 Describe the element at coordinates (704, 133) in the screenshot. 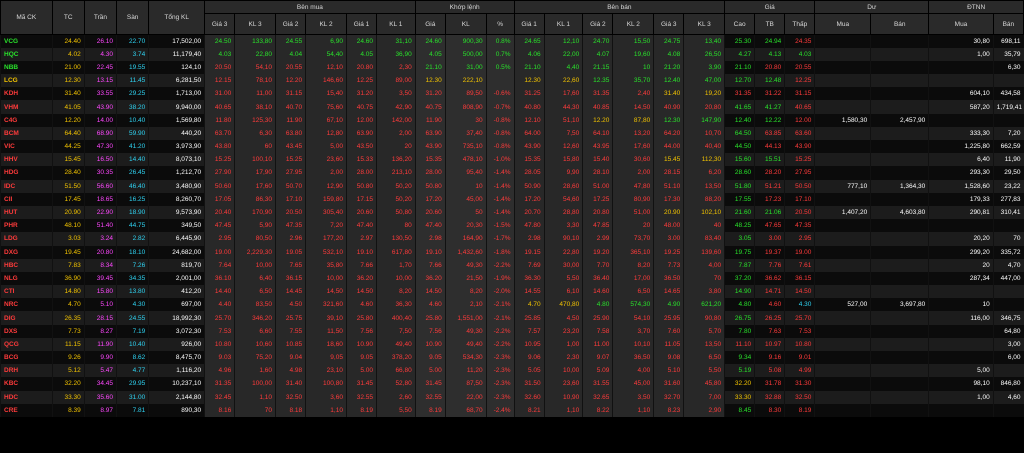

I see `sell-cell: 10,70` at that location.